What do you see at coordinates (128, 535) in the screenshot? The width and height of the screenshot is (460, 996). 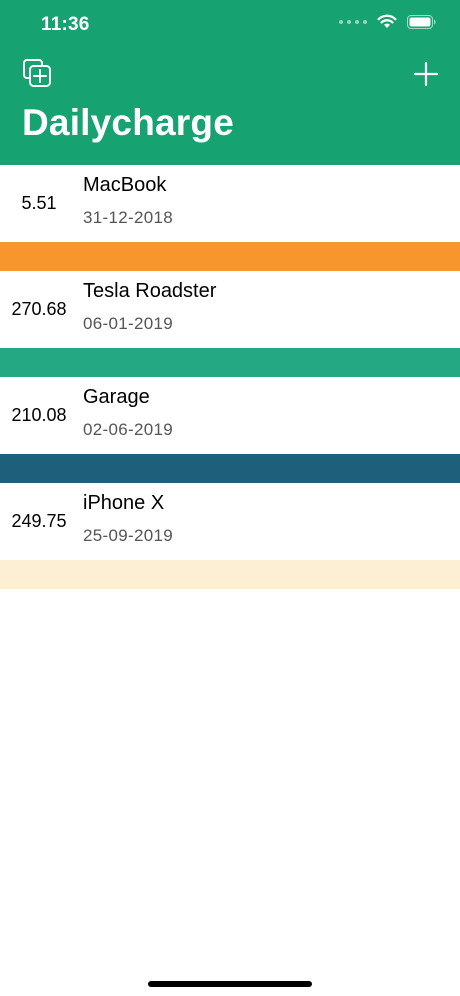 I see `item-date: 25-09-2019` at bounding box center [128, 535].